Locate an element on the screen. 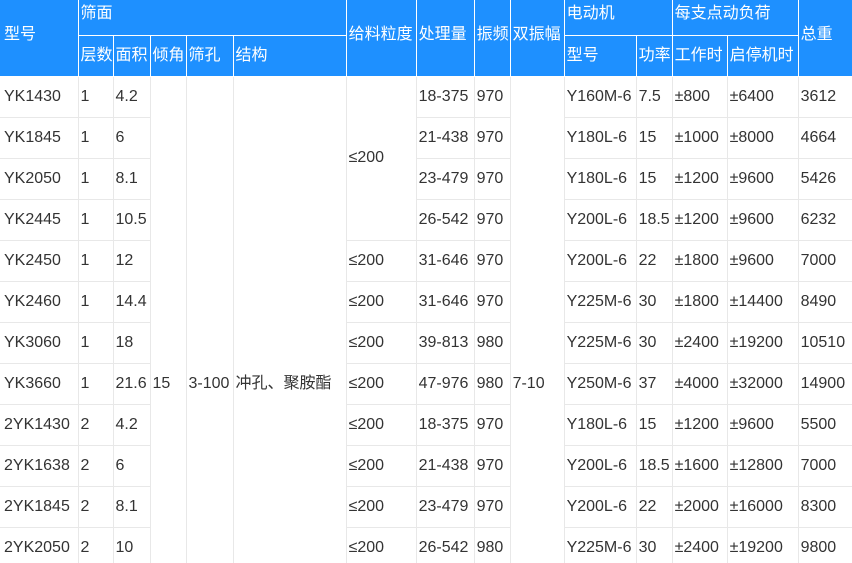 This screenshot has height=563, width=852. cell-total-weight: 7000 is located at coordinates (824, 260).